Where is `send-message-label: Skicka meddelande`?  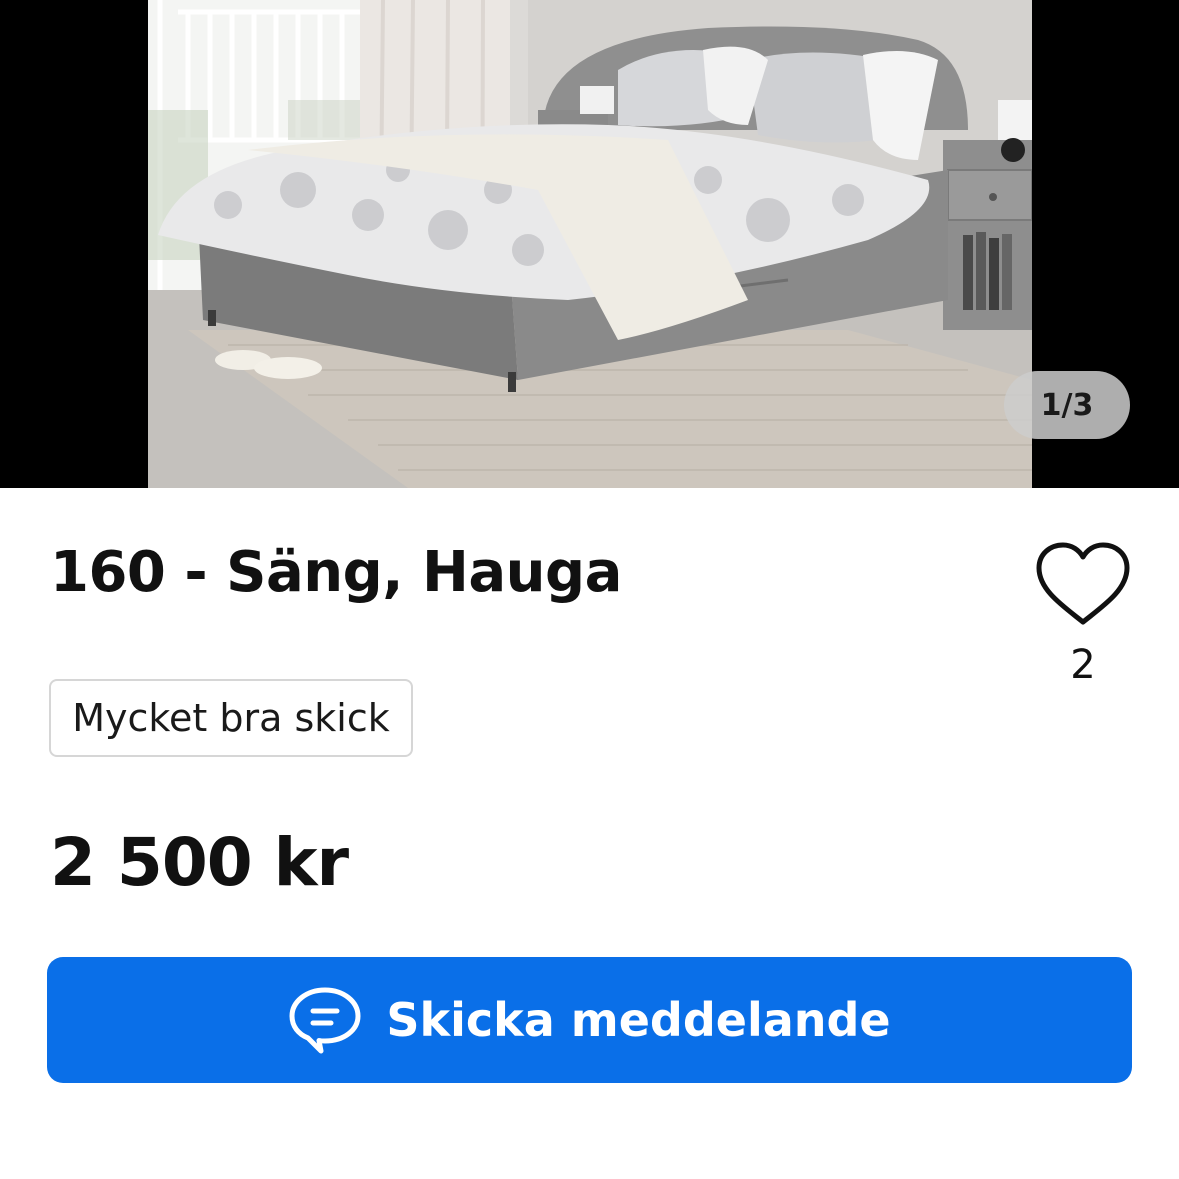
send-message-label: Skicka meddelande is located at coordinates (638, 1020).